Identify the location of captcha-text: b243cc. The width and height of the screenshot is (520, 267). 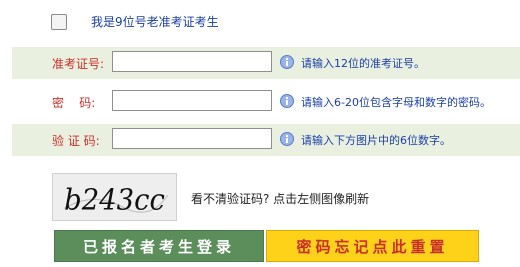
(114, 199).